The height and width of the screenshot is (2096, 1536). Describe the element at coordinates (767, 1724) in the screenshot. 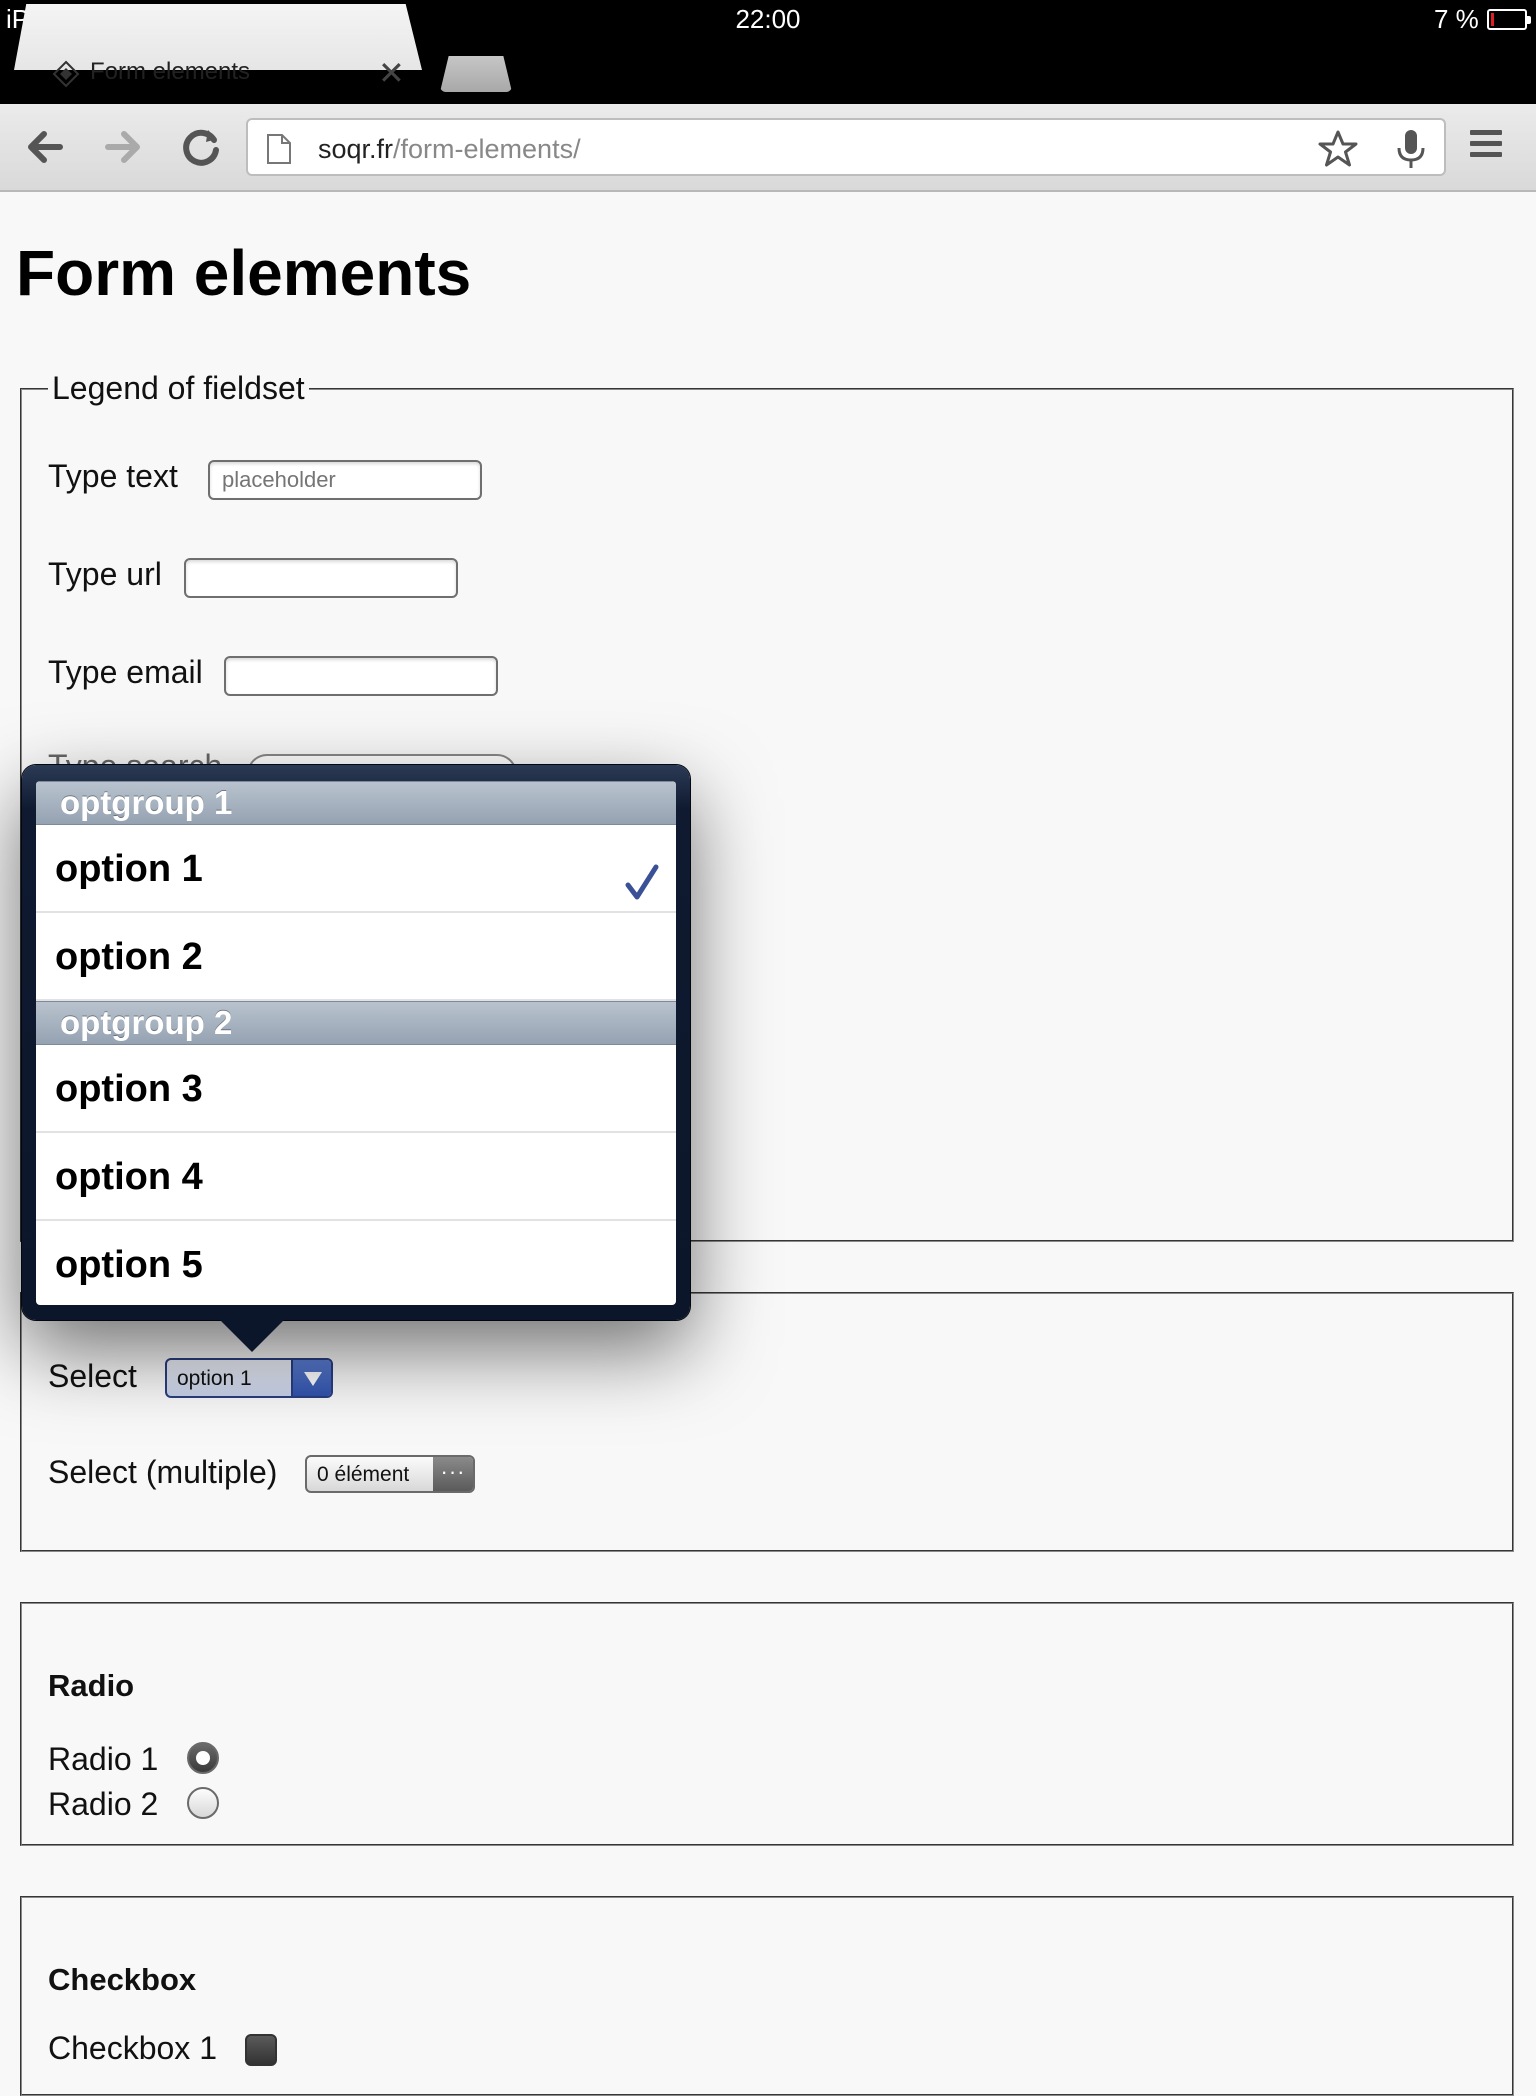

I see `fieldset-radio` at that location.